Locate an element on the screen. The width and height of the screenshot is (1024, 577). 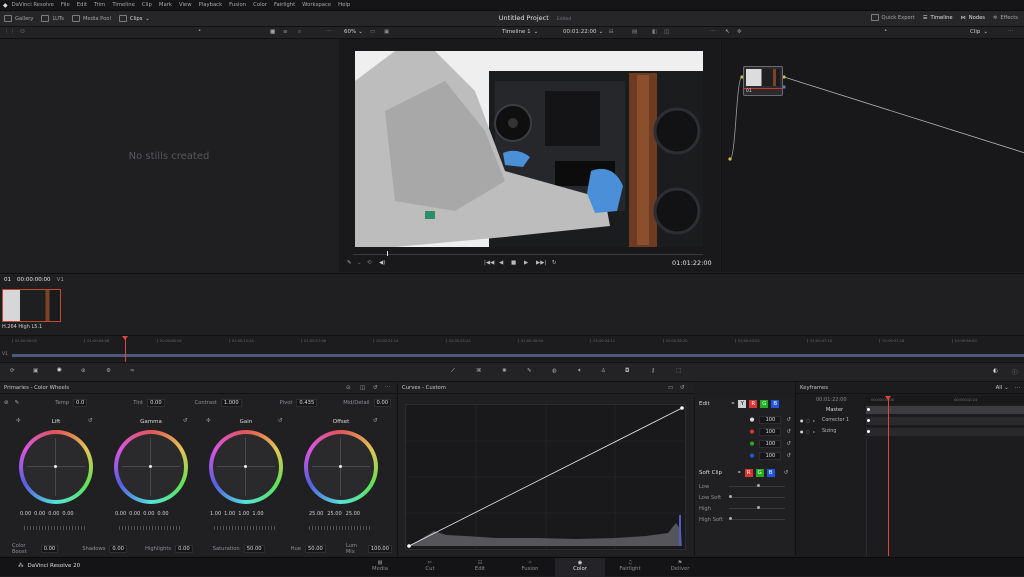
gamma-g-value: 0.00 is located at coordinates (148, 514).